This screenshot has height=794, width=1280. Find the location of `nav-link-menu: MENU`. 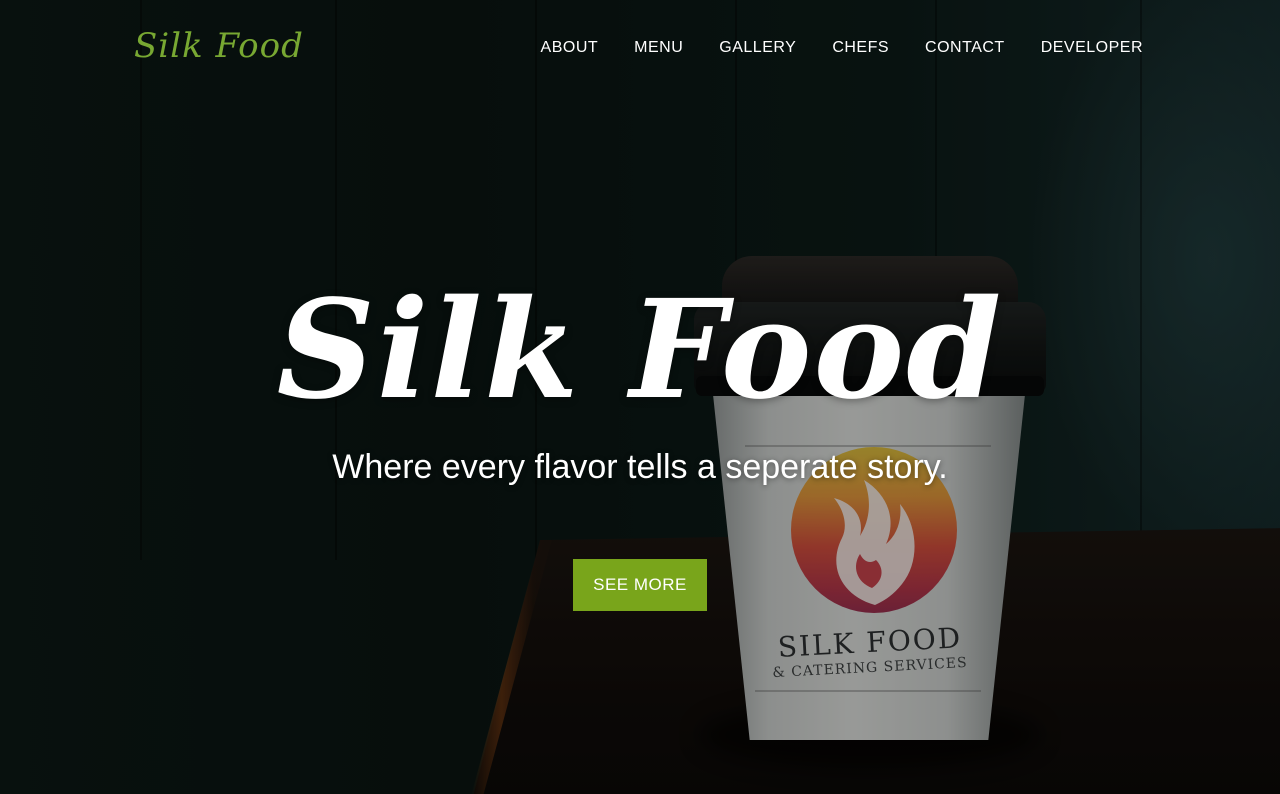

nav-link-menu: MENU is located at coordinates (658, 48).